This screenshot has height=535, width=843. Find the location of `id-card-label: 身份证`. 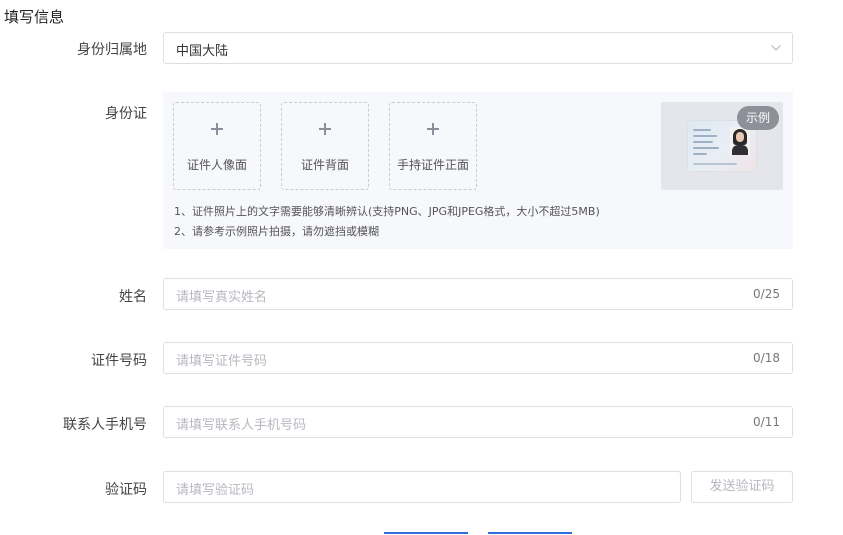

id-card-label: 身份证 is located at coordinates (126, 114).